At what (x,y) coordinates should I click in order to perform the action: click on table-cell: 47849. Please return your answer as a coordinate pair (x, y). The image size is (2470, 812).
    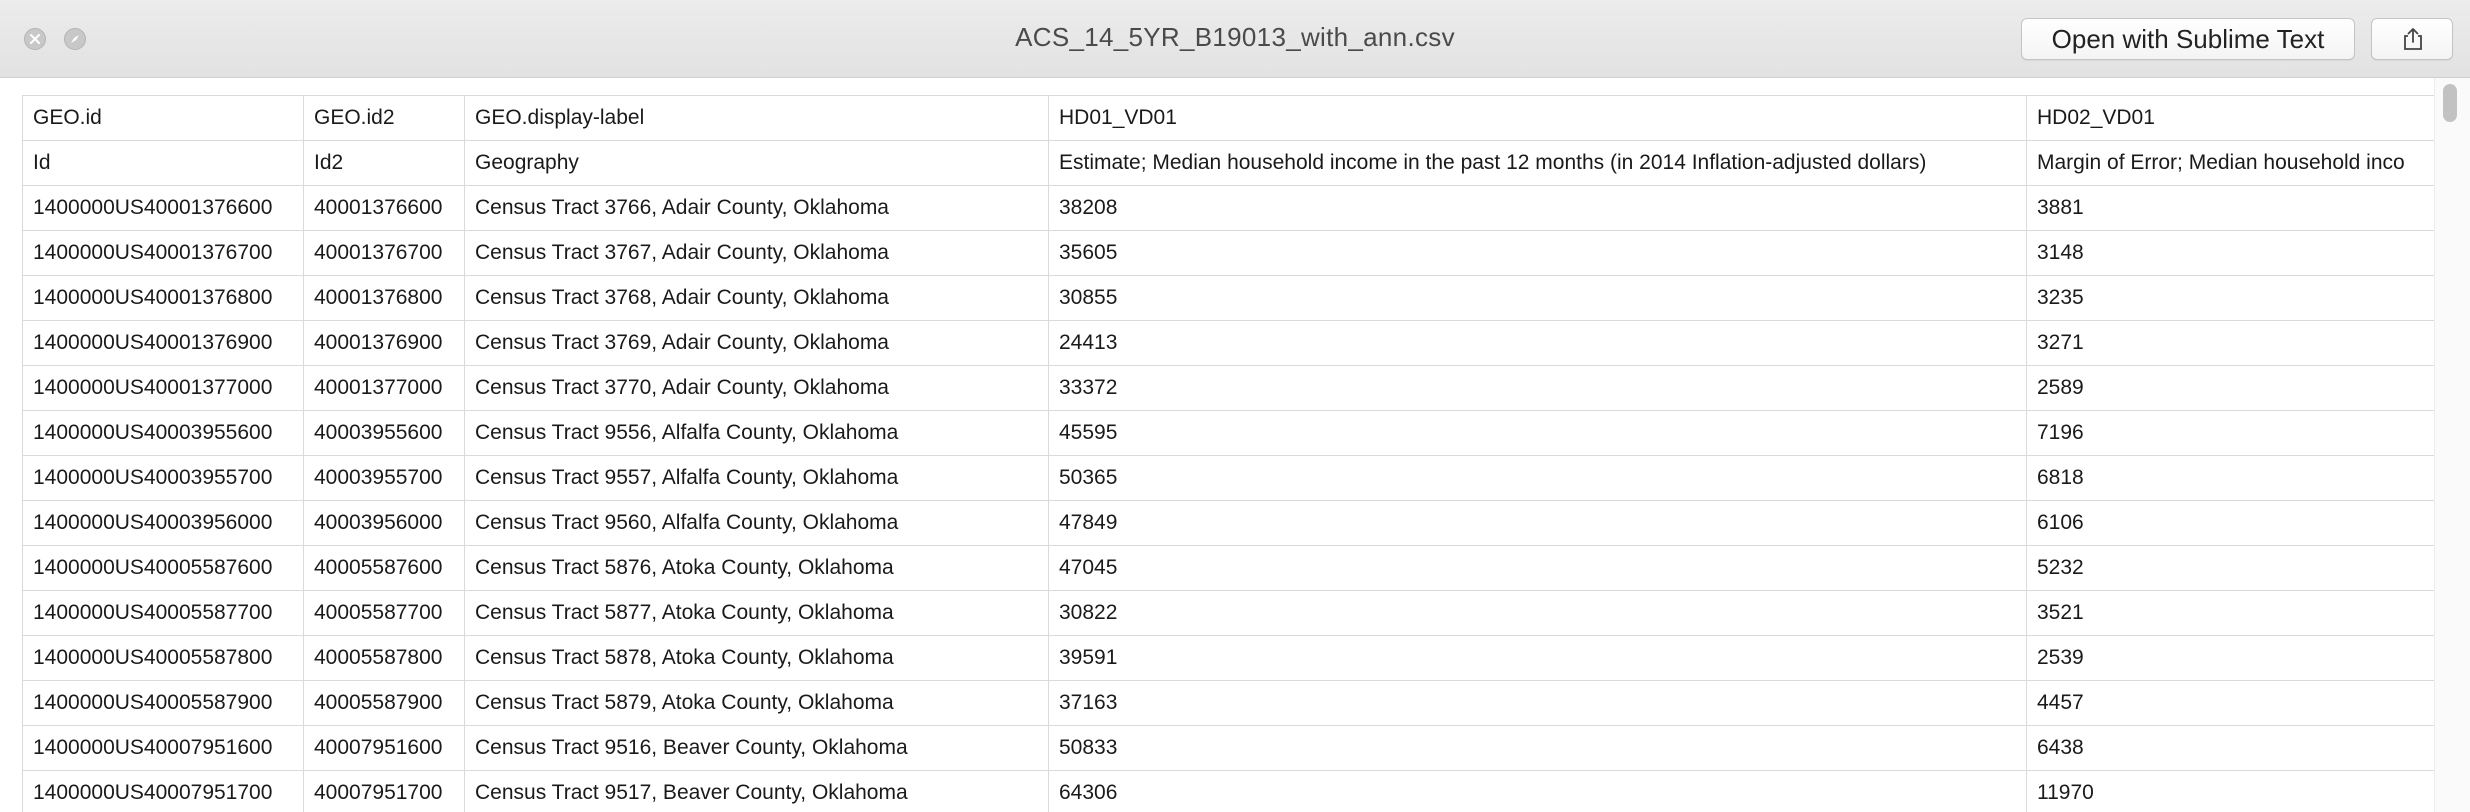
    Looking at the image, I should click on (1537, 523).